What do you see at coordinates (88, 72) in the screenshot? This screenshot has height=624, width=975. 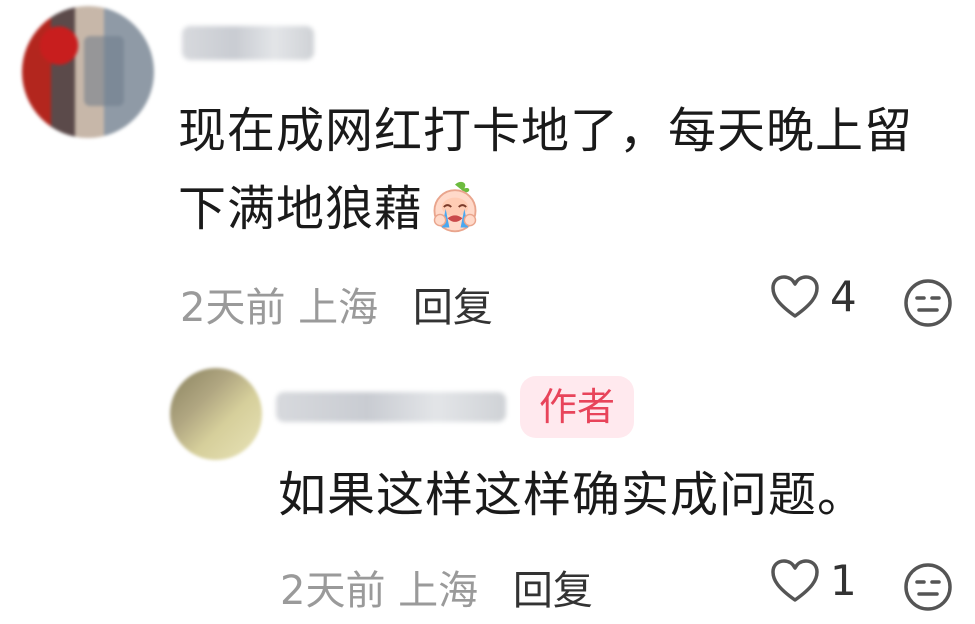 I see `avatar` at bounding box center [88, 72].